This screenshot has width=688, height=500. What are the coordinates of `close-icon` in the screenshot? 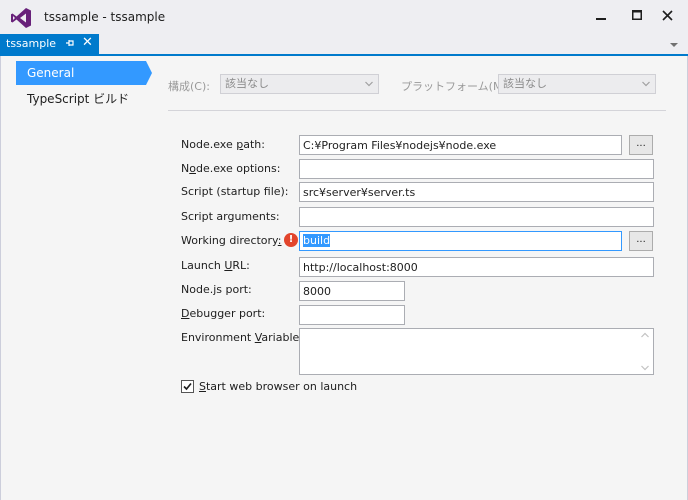 It's located at (667, 15).